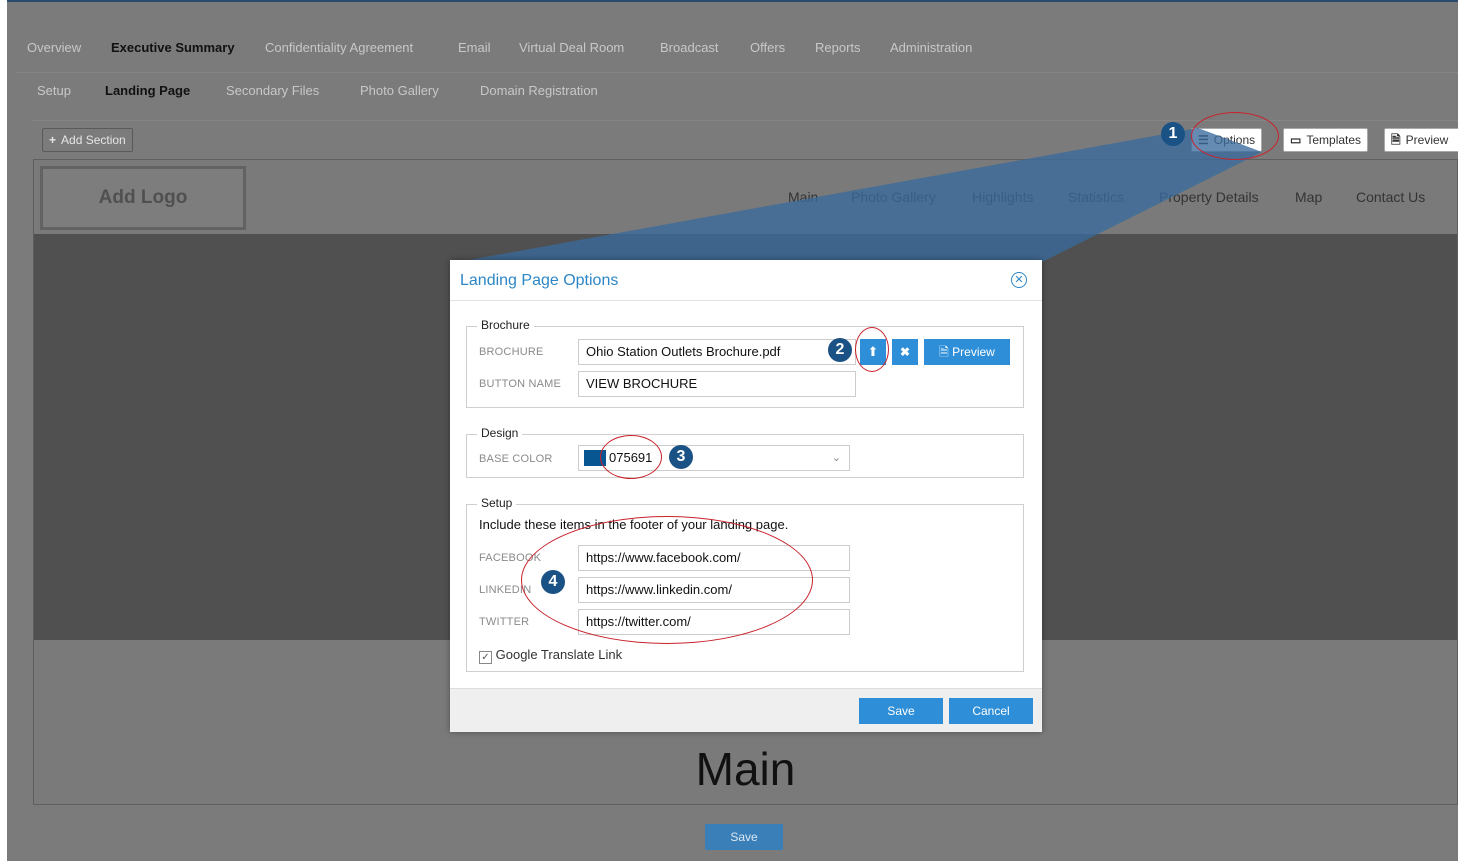 This screenshot has width=1458, height=861. Describe the element at coordinates (520, 384) in the screenshot. I see `button-name-label: BUTTON NAME` at that location.